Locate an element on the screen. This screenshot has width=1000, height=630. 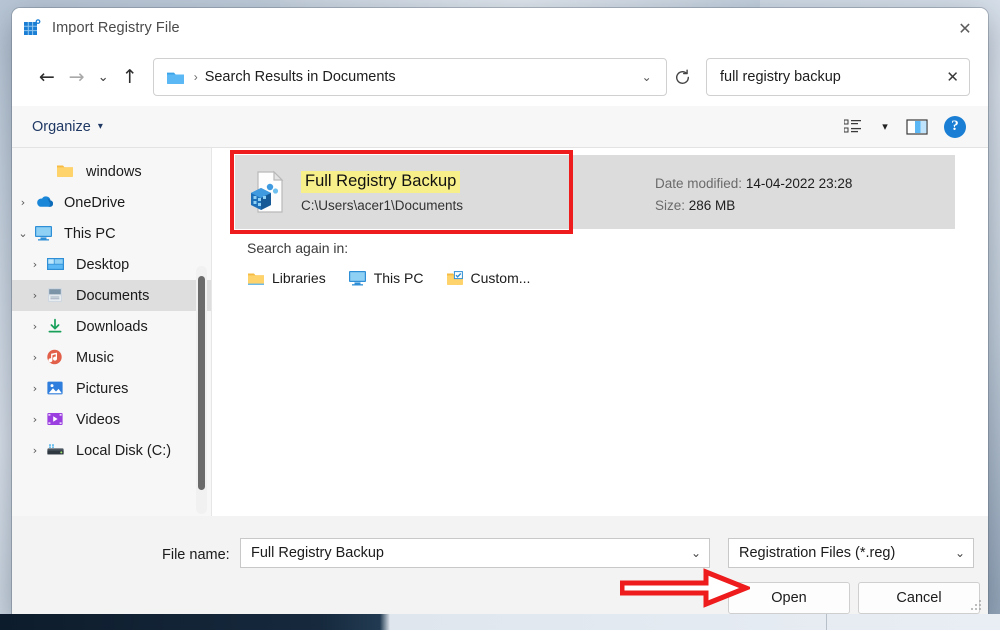
pictures-icon is located at coordinates (57, 389).